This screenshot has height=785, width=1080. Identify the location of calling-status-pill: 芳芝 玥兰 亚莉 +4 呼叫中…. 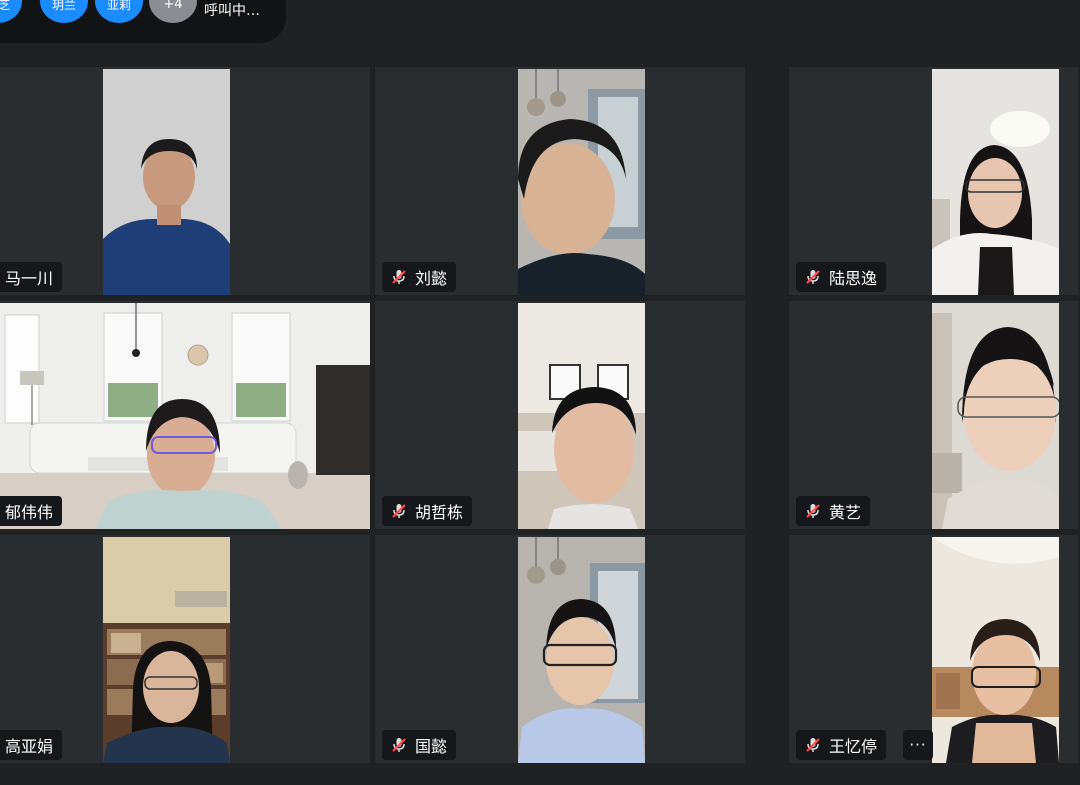
(143, 21).